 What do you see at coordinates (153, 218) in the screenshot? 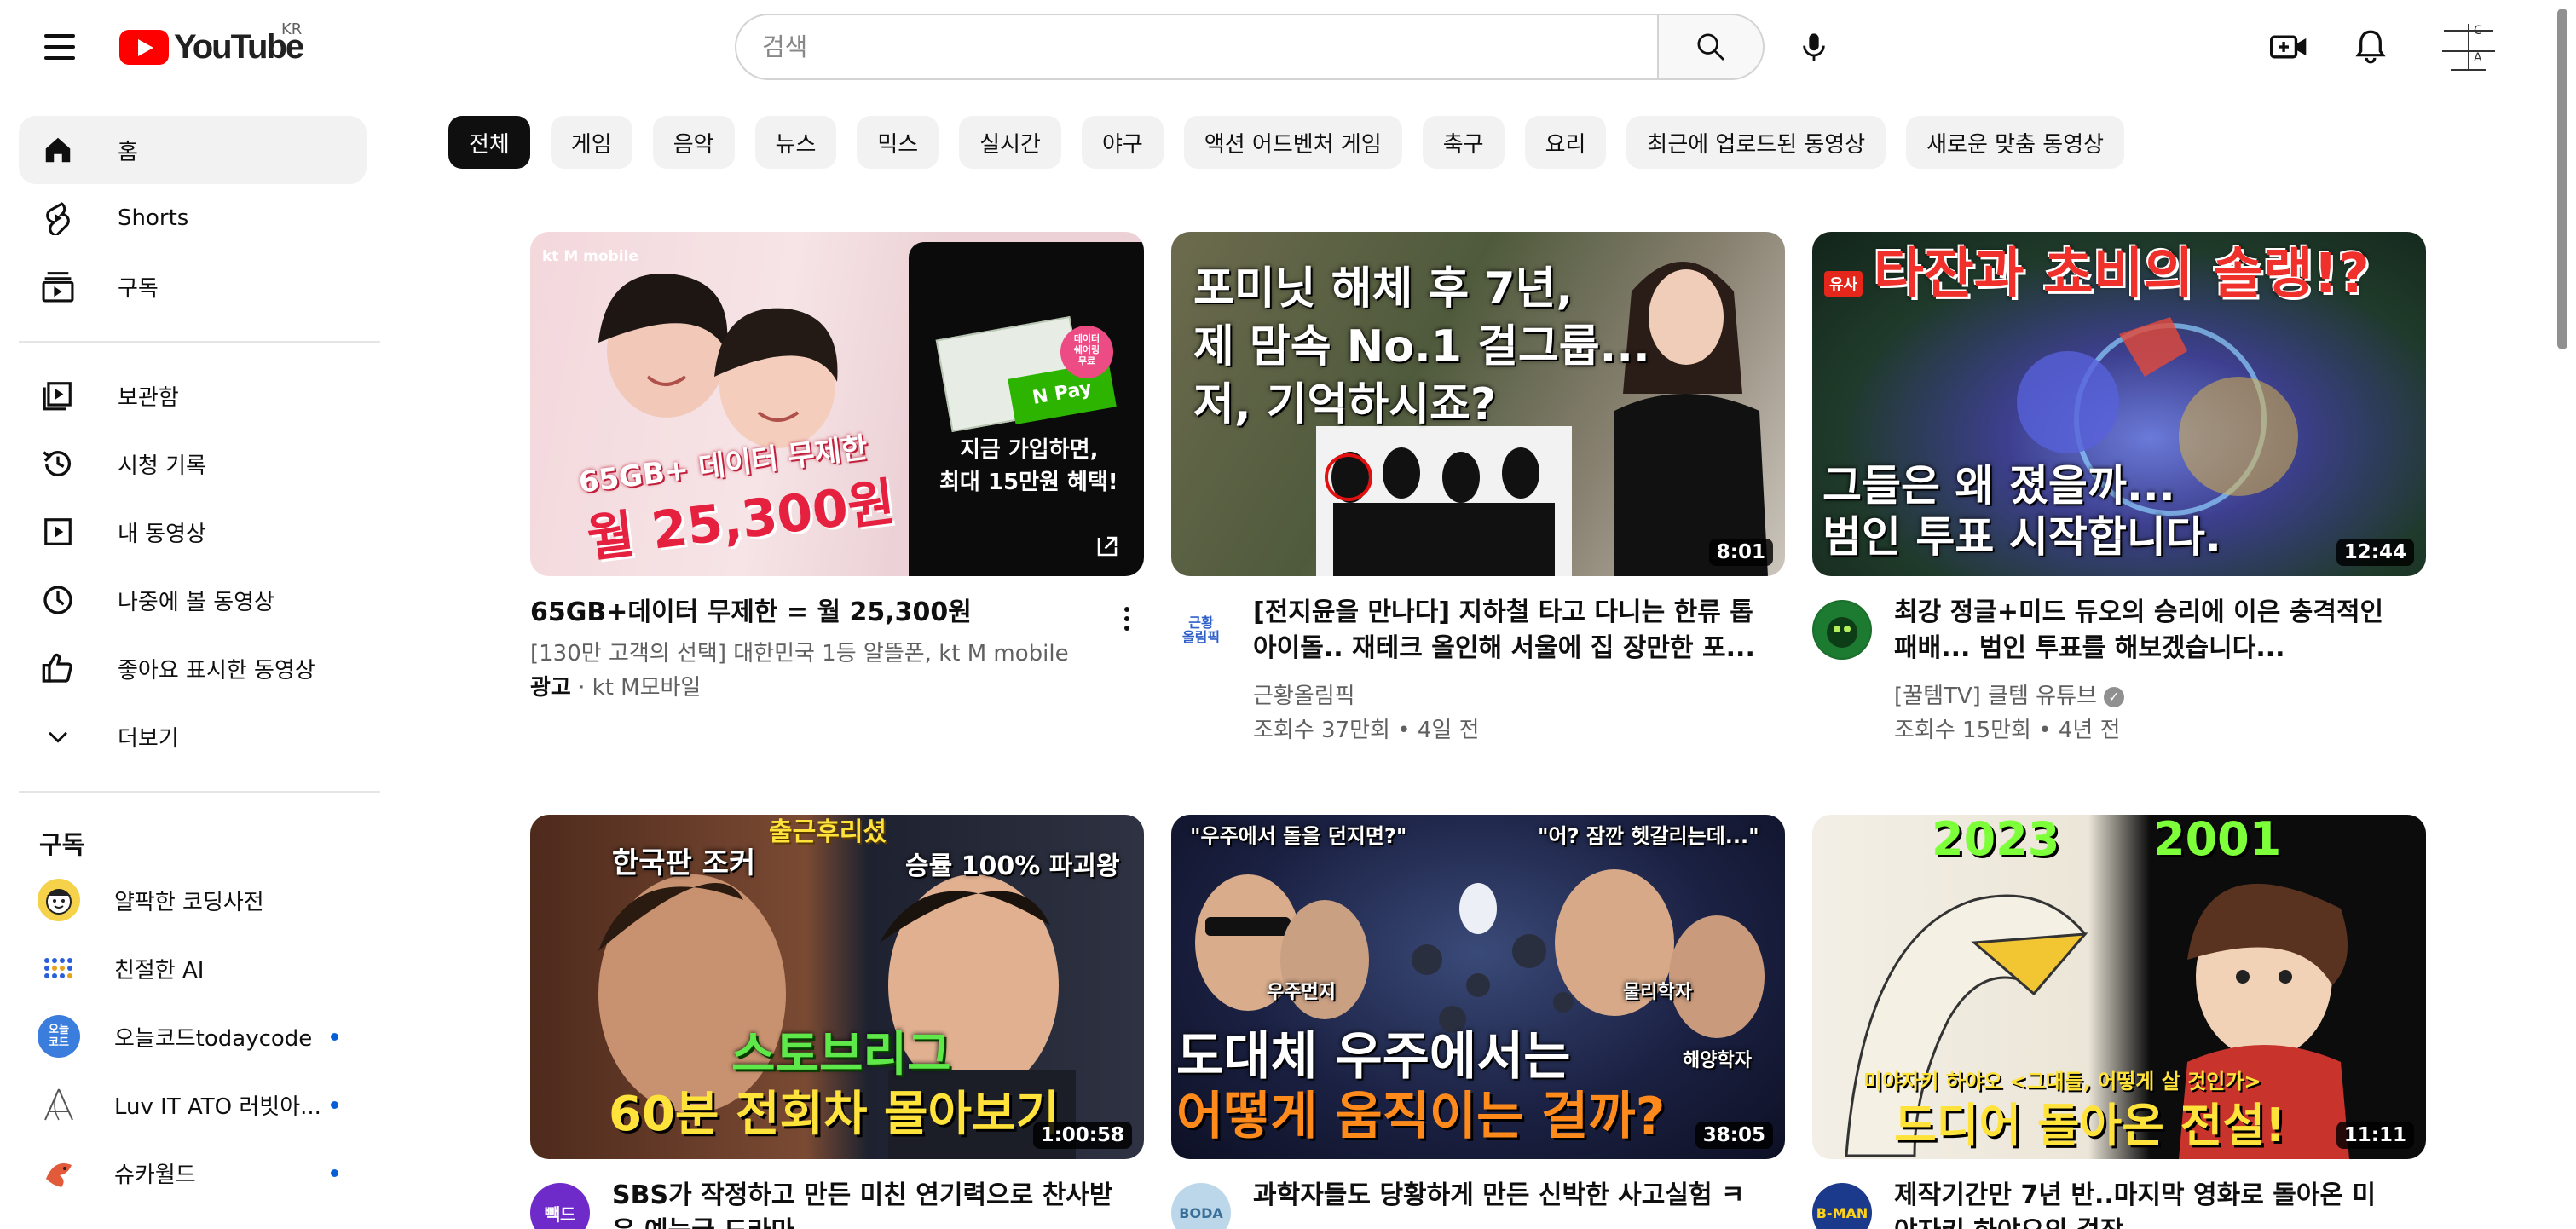
I see `sidebar-item-label: Shorts` at bounding box center [153, 218].